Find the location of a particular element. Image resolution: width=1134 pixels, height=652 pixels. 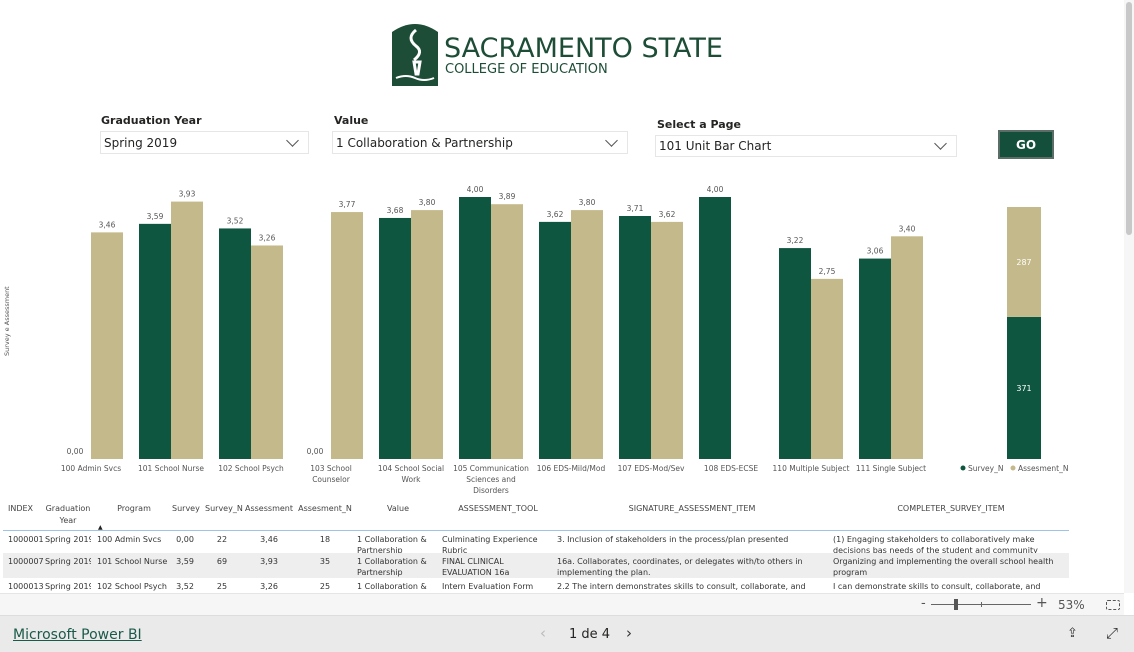

data-label: 3,77 is located at coordinates (347, 204).